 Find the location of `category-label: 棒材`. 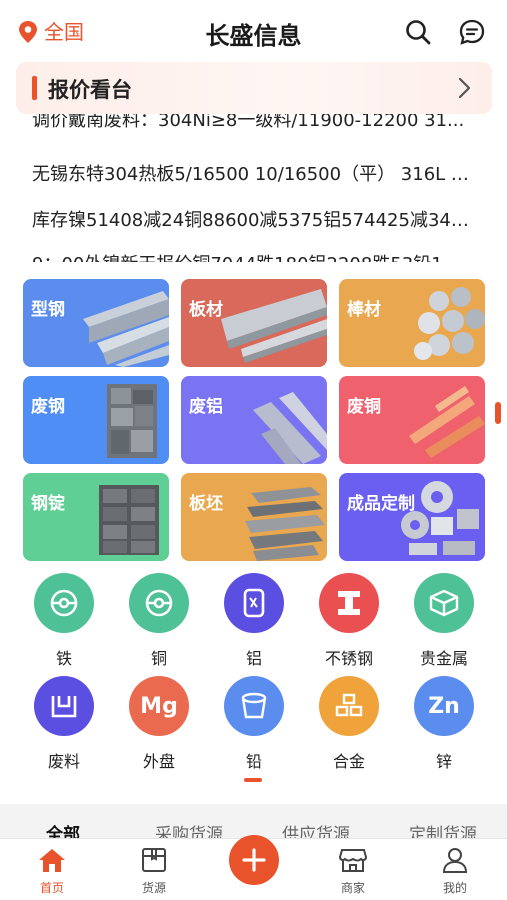

category-label: 棒材 is located at coordinates (364, 310).